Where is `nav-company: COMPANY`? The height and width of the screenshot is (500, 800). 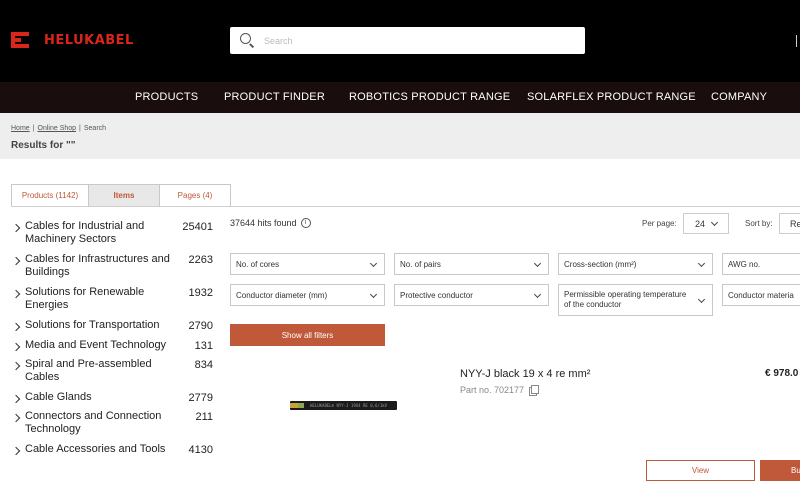 nav-company: COMPANY is located at coordinates (739, 97).